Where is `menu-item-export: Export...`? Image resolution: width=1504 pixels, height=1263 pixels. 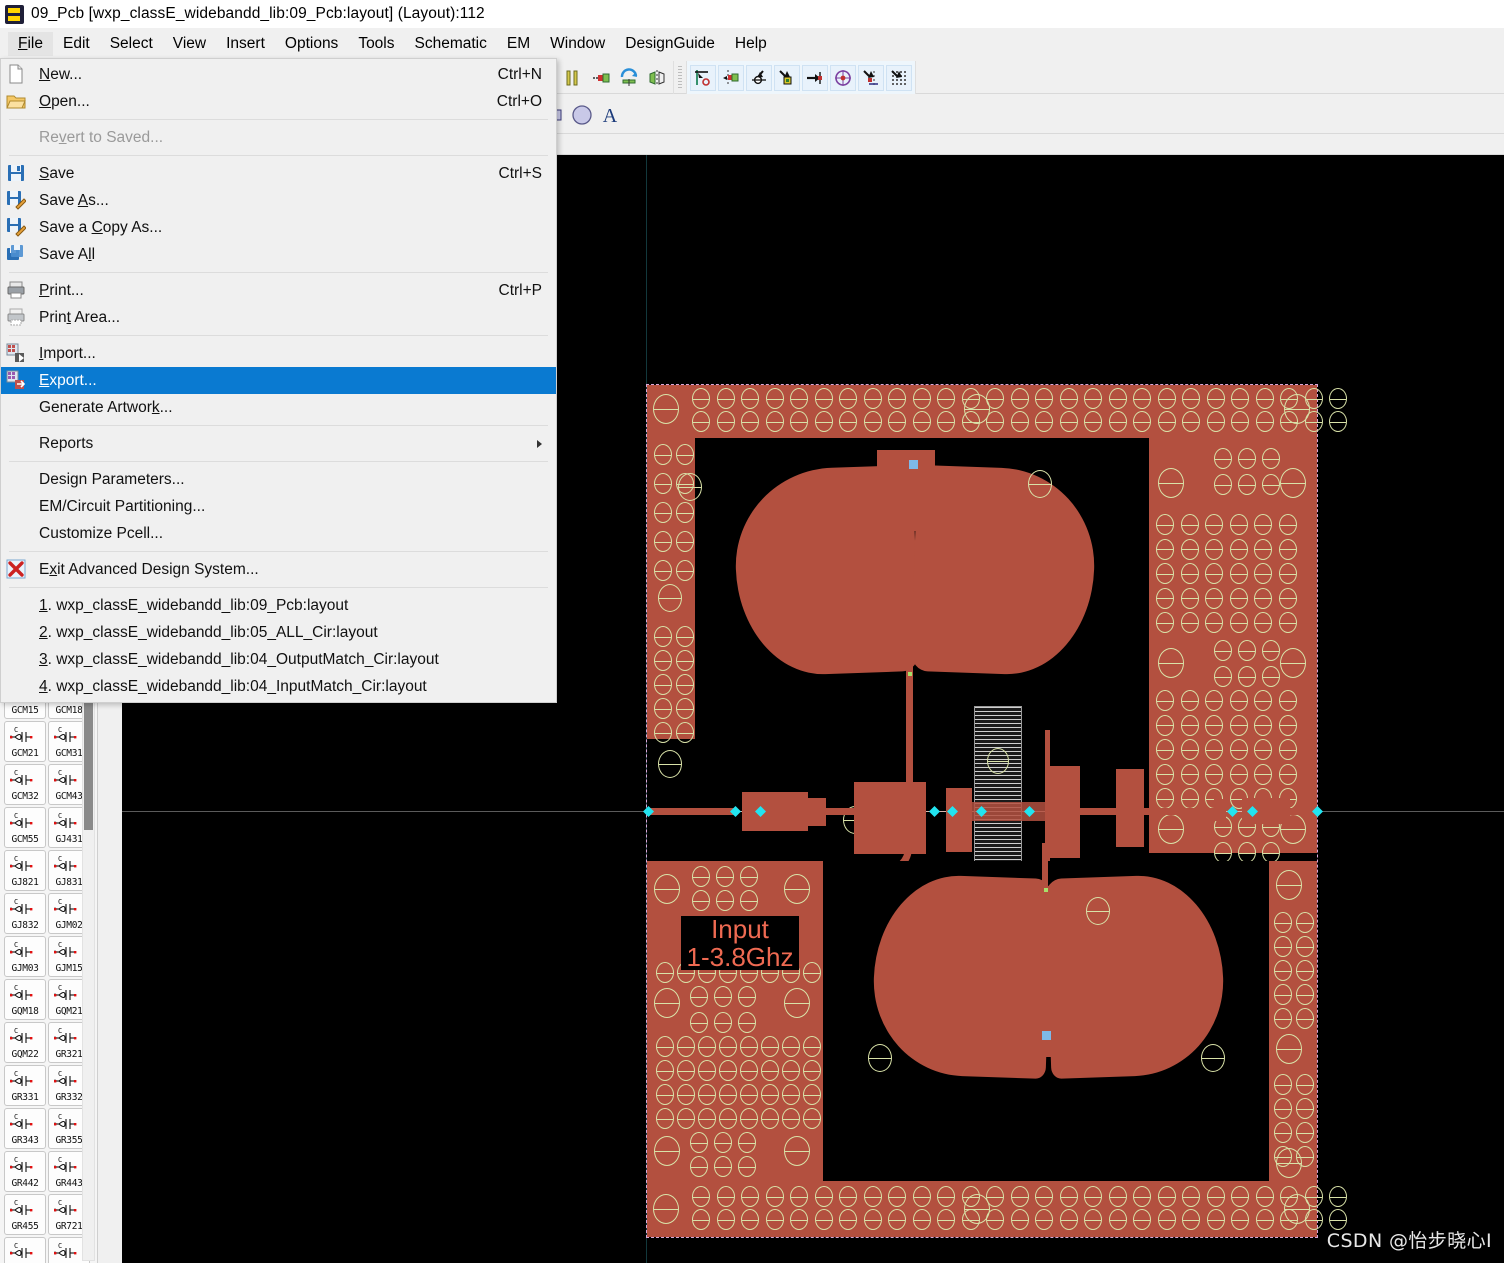
menu-item-export: Export... is located at coordinates (278, 380).